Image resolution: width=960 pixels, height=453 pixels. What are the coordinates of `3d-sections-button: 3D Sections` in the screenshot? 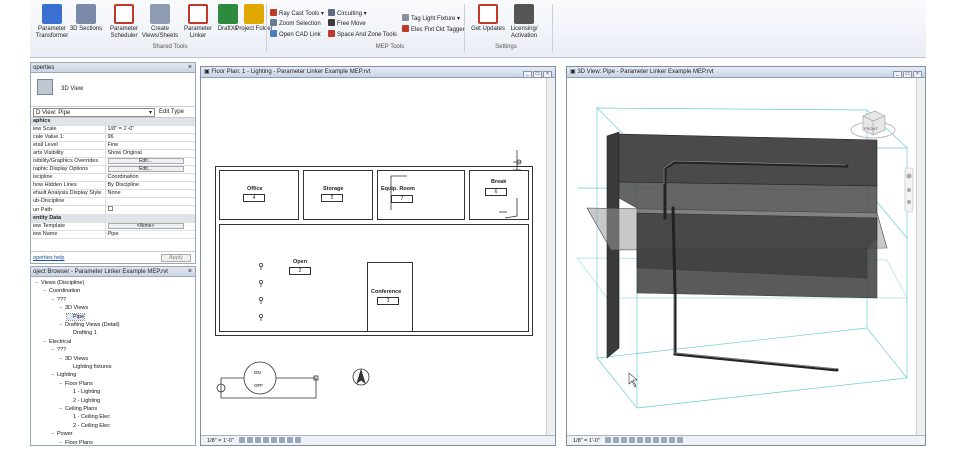 It's located at (86, 18).